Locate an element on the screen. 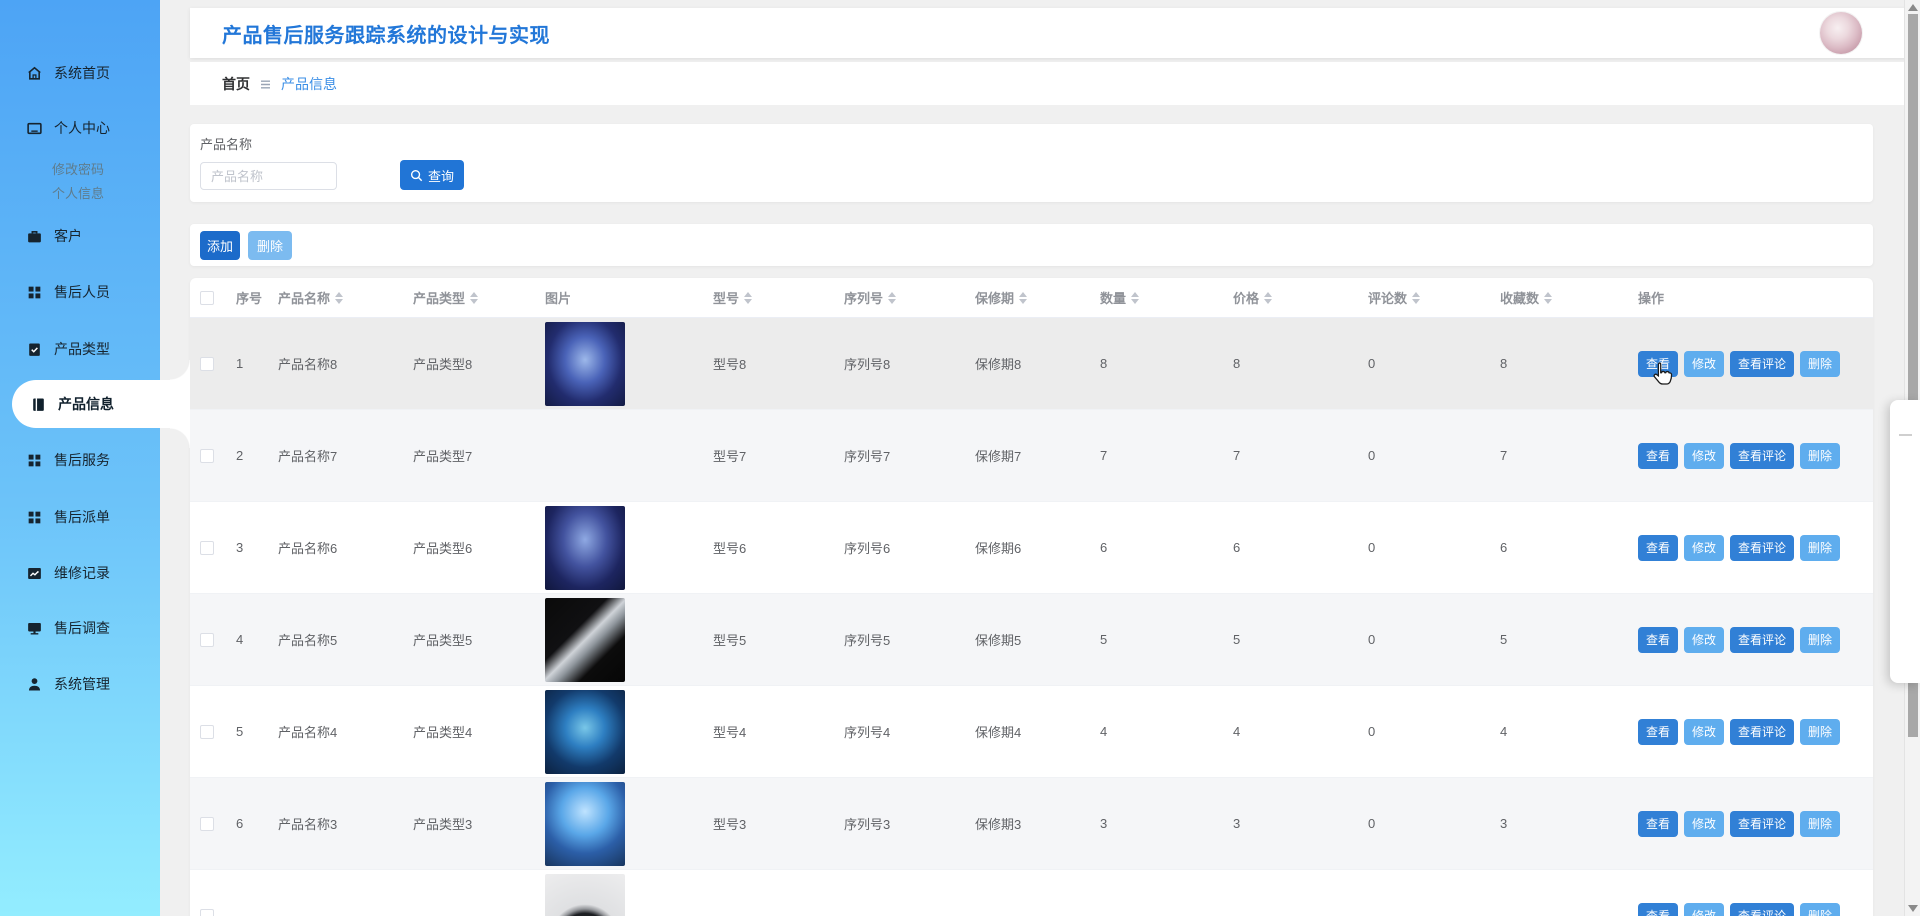 This screenshot has height=916, width=1920. sidebar-item-label: 售后派单 is located at coordinates (82, 517).